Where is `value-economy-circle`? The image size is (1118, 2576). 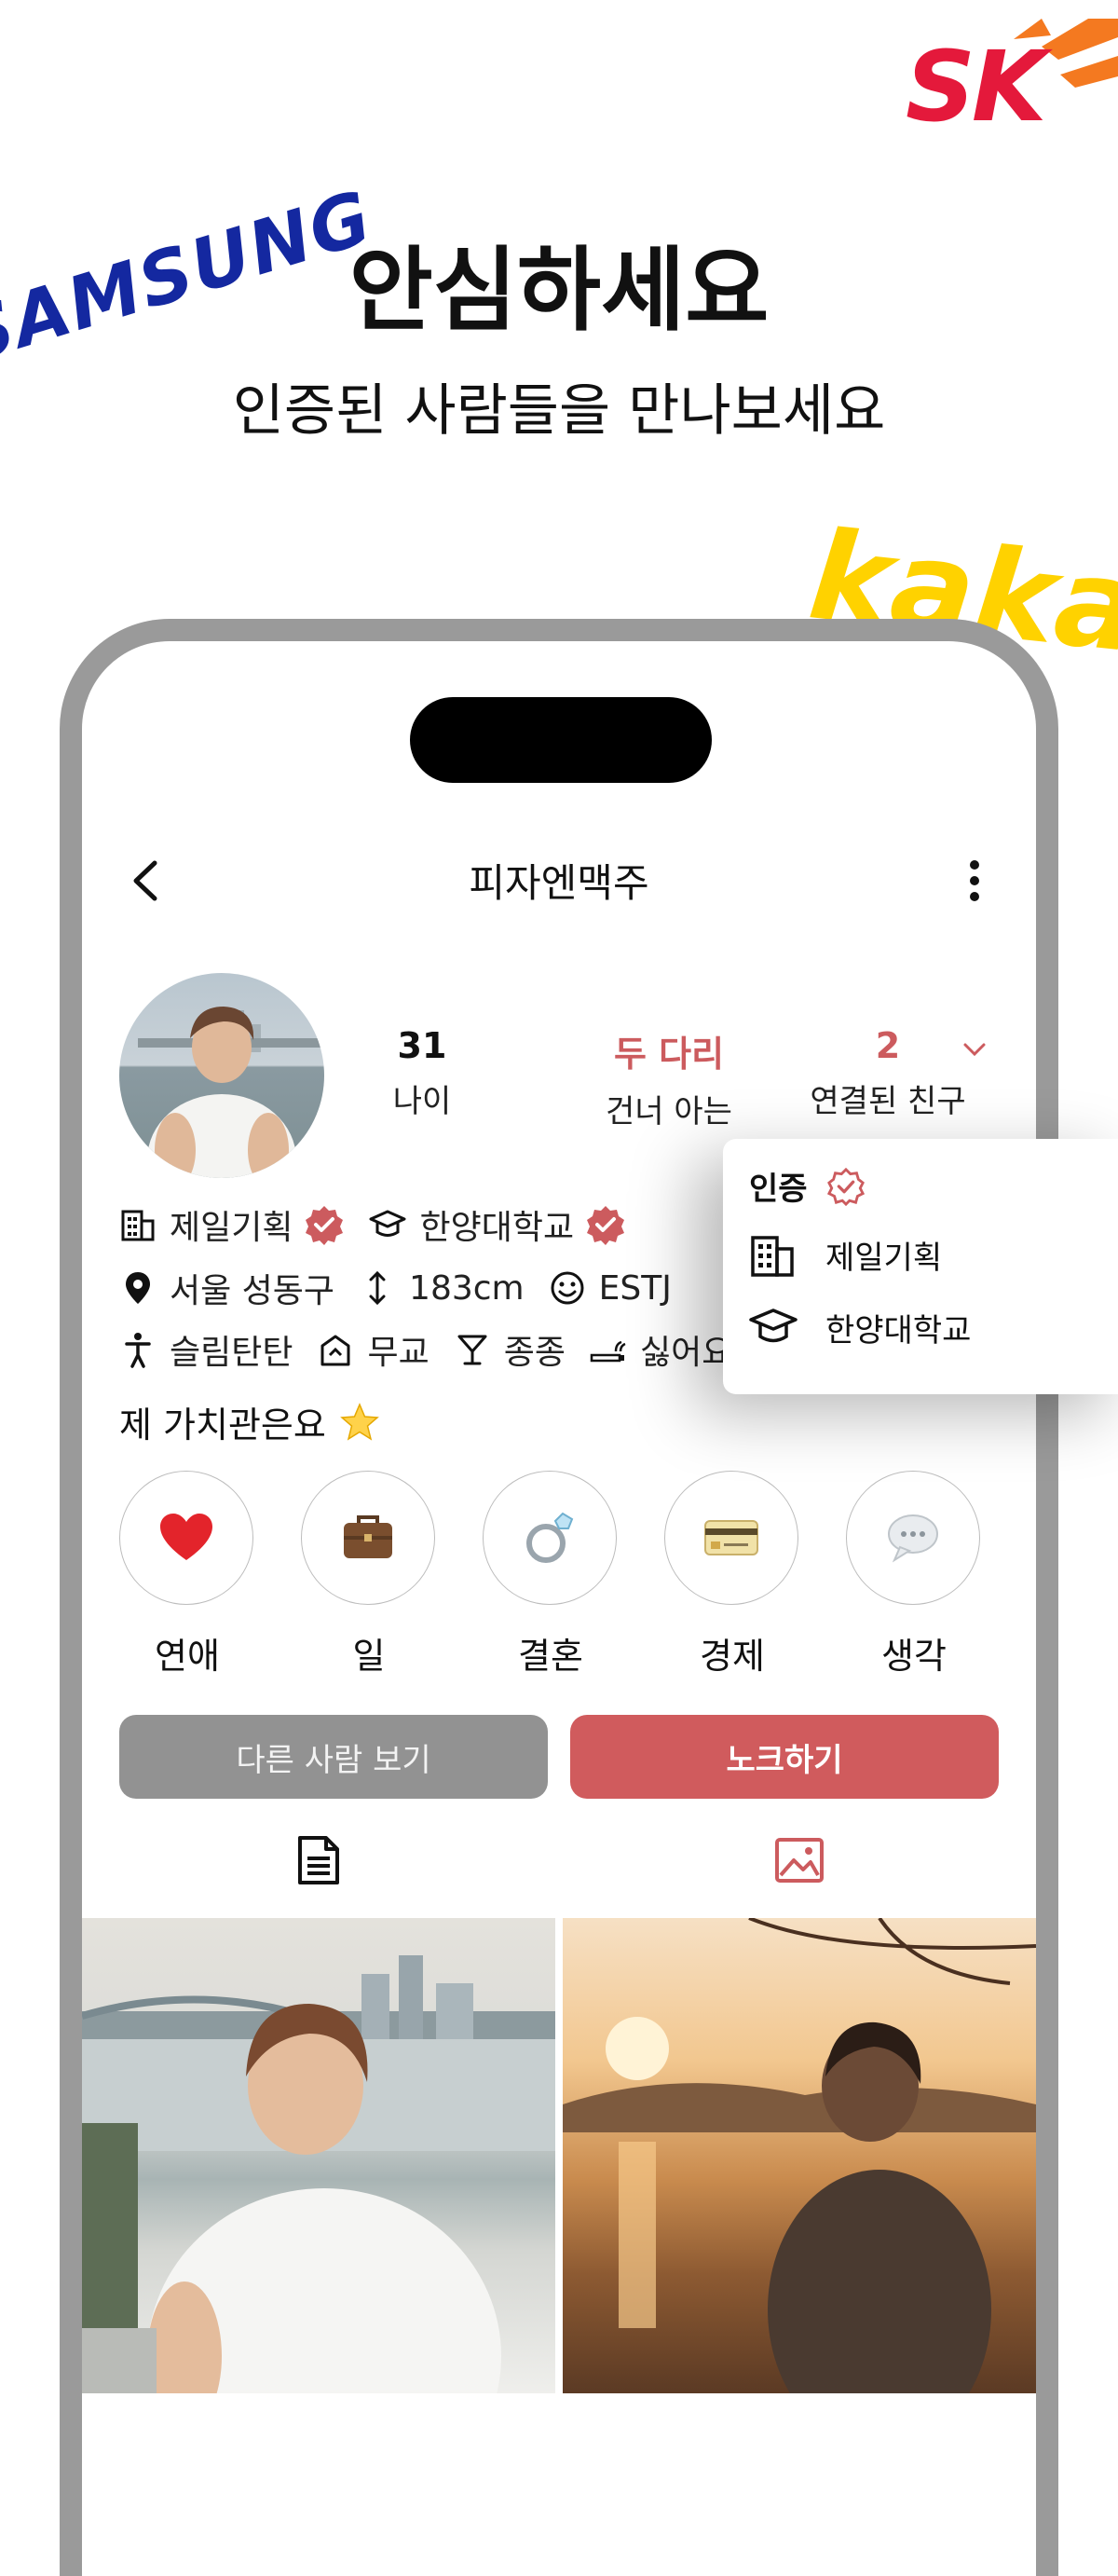
value-economy-circle is located at coordinates (731, 1538).